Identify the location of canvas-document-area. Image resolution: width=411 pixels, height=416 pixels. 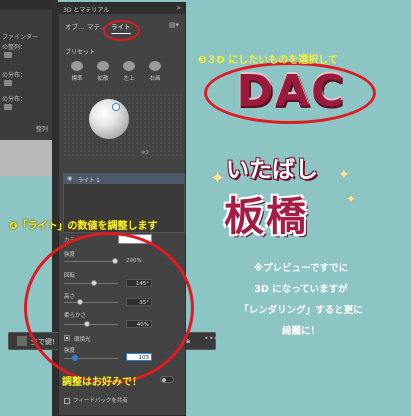
(26, 296).